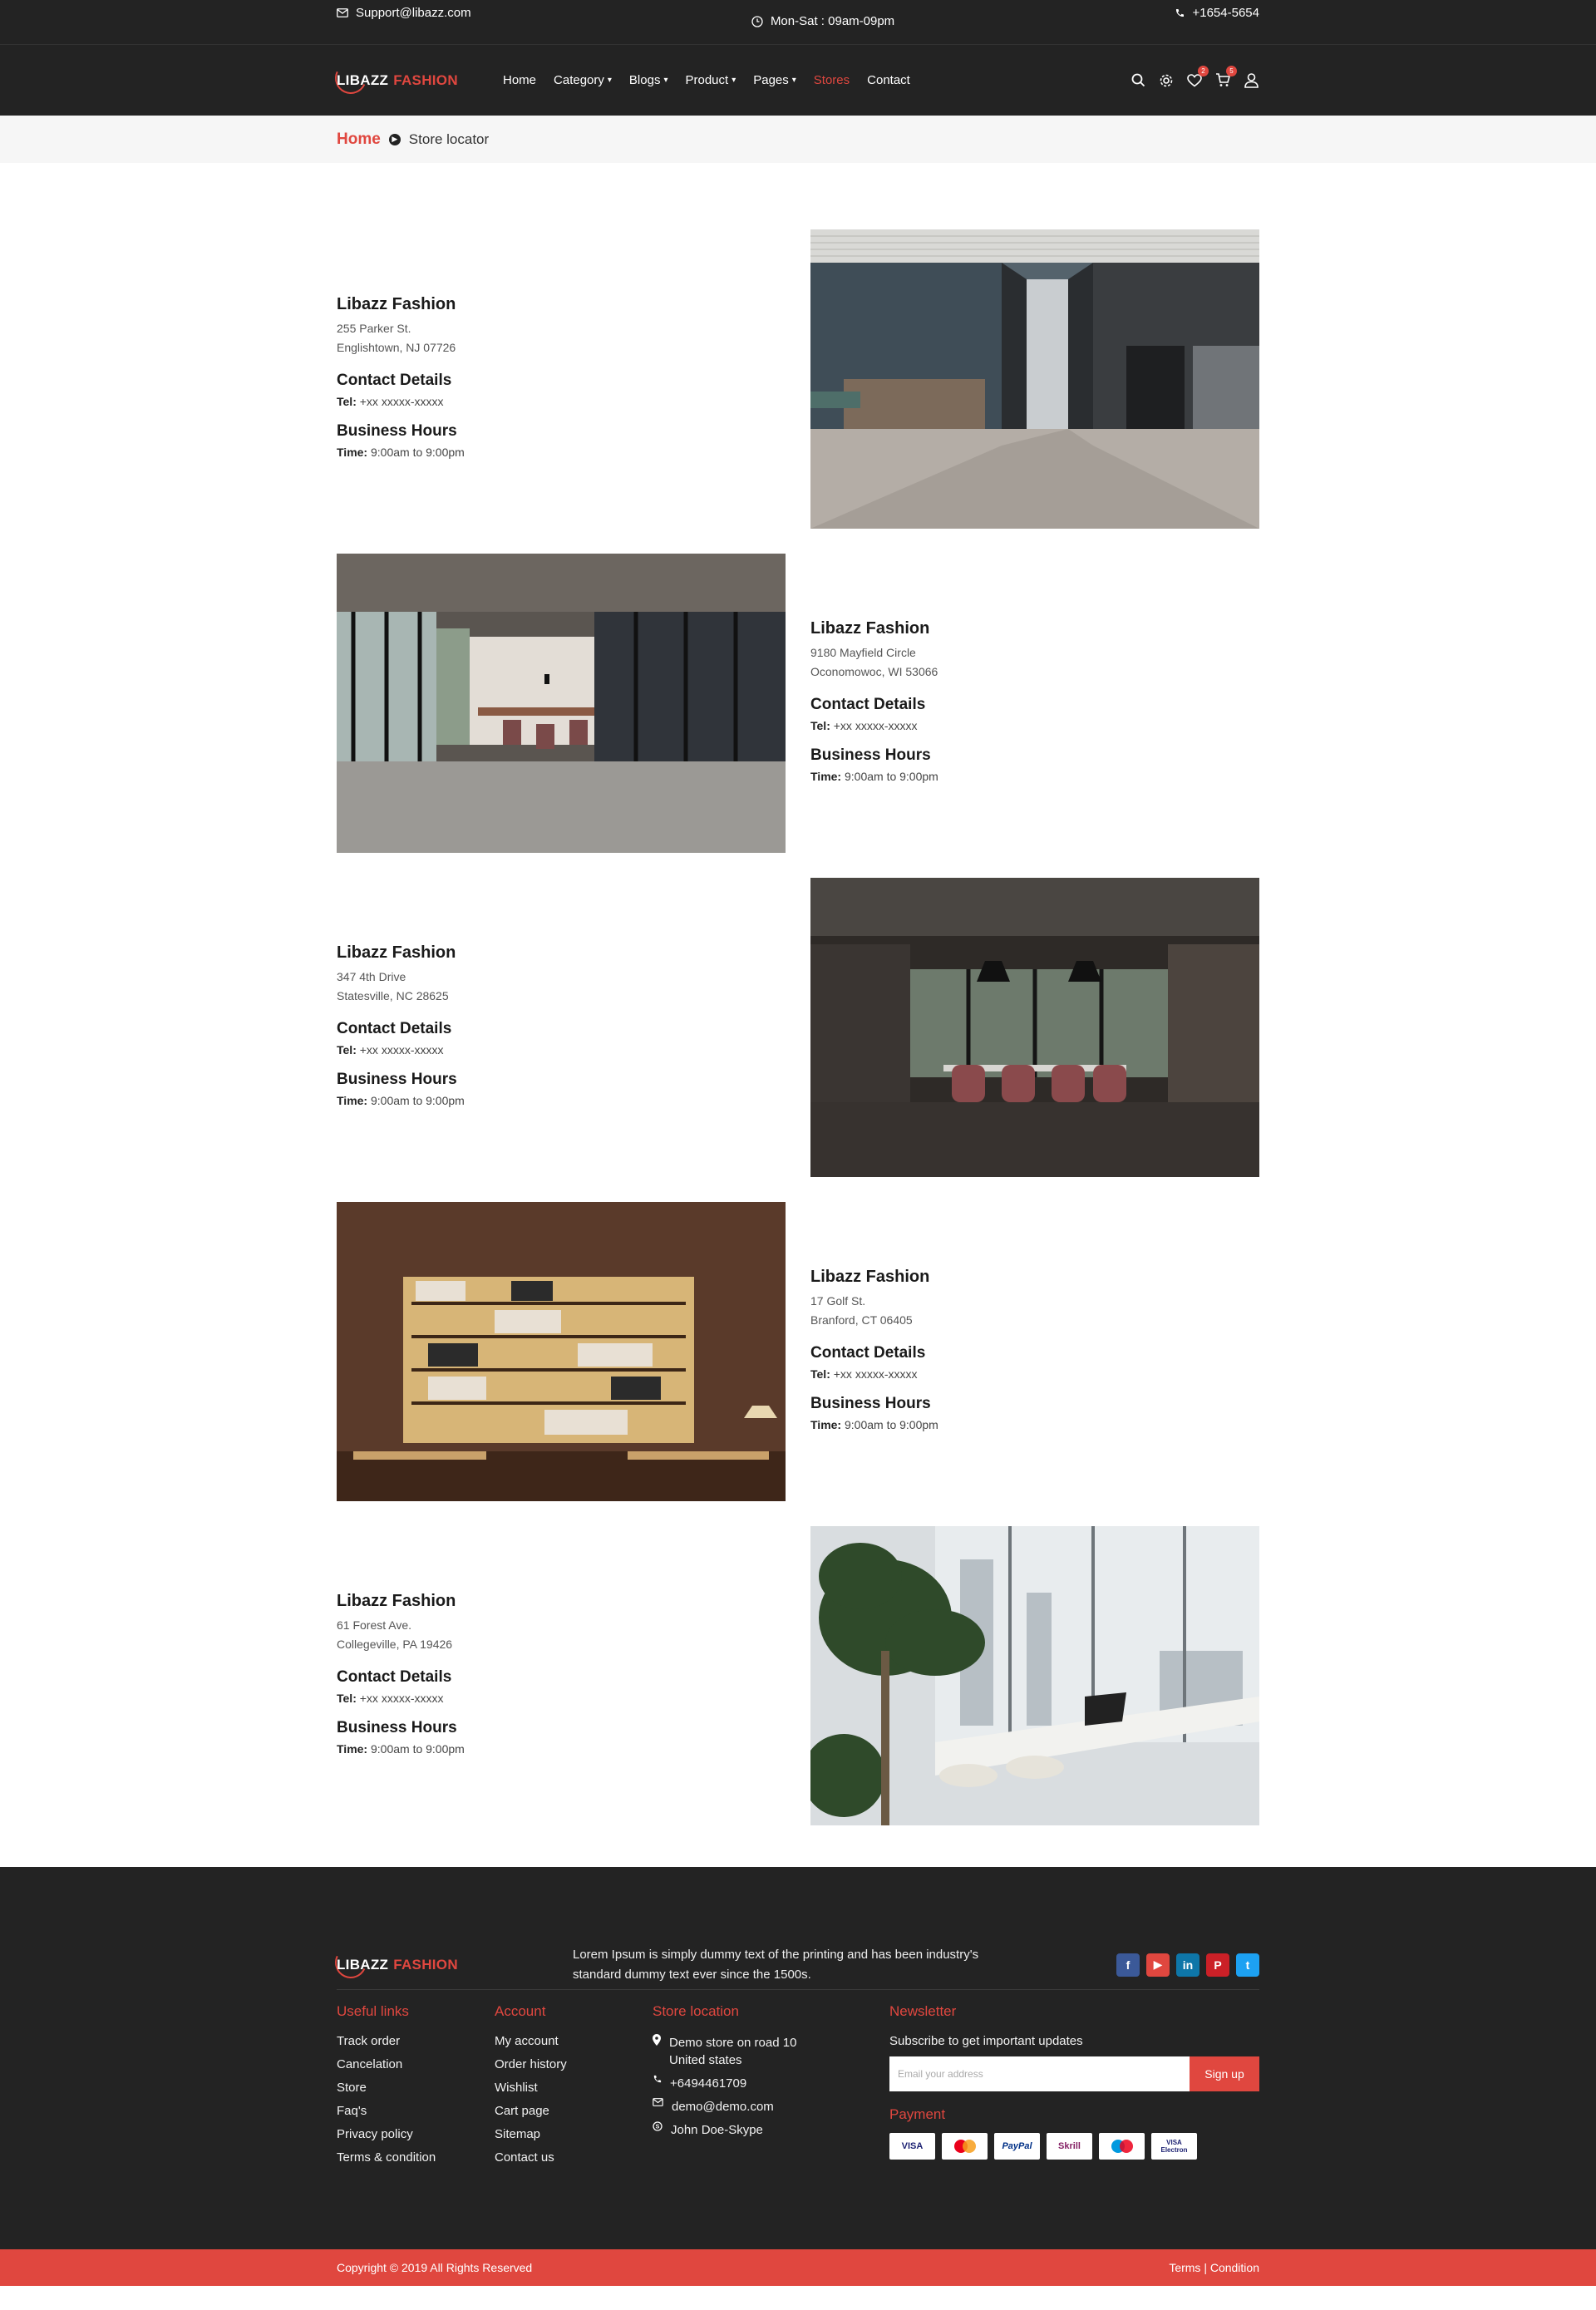 The image size is (1596, 2310). Describe the element at coordinates (696, 2011) in the screenshot. I see `store-location-title: Store location` at that location.